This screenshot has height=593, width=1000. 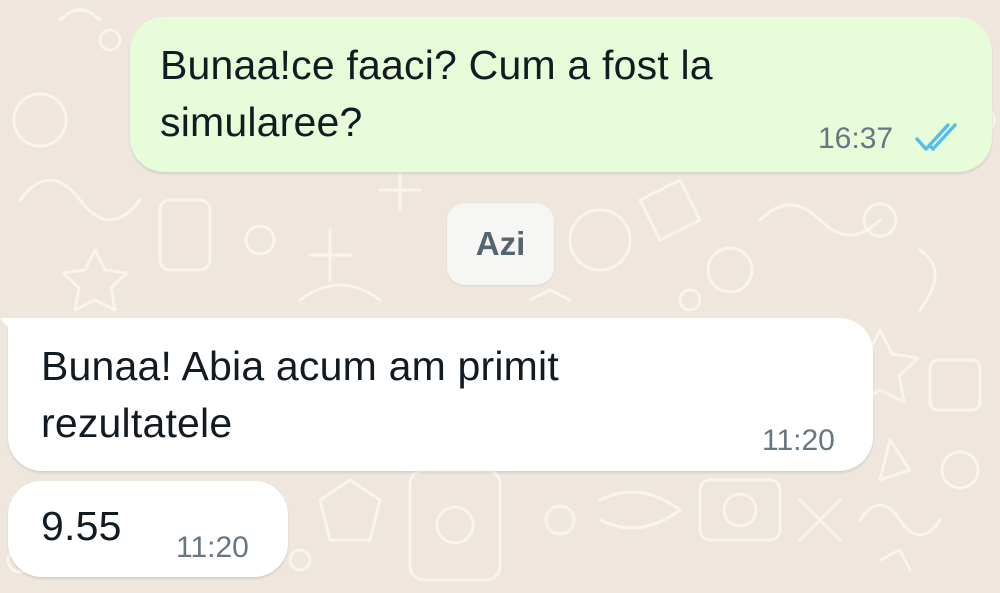 What do you see at coordinates (300, 394) in the screenshot?
I see `message-text: Bunaa! Abia acum am primit rezultatele` at bounding box center [300, 394].